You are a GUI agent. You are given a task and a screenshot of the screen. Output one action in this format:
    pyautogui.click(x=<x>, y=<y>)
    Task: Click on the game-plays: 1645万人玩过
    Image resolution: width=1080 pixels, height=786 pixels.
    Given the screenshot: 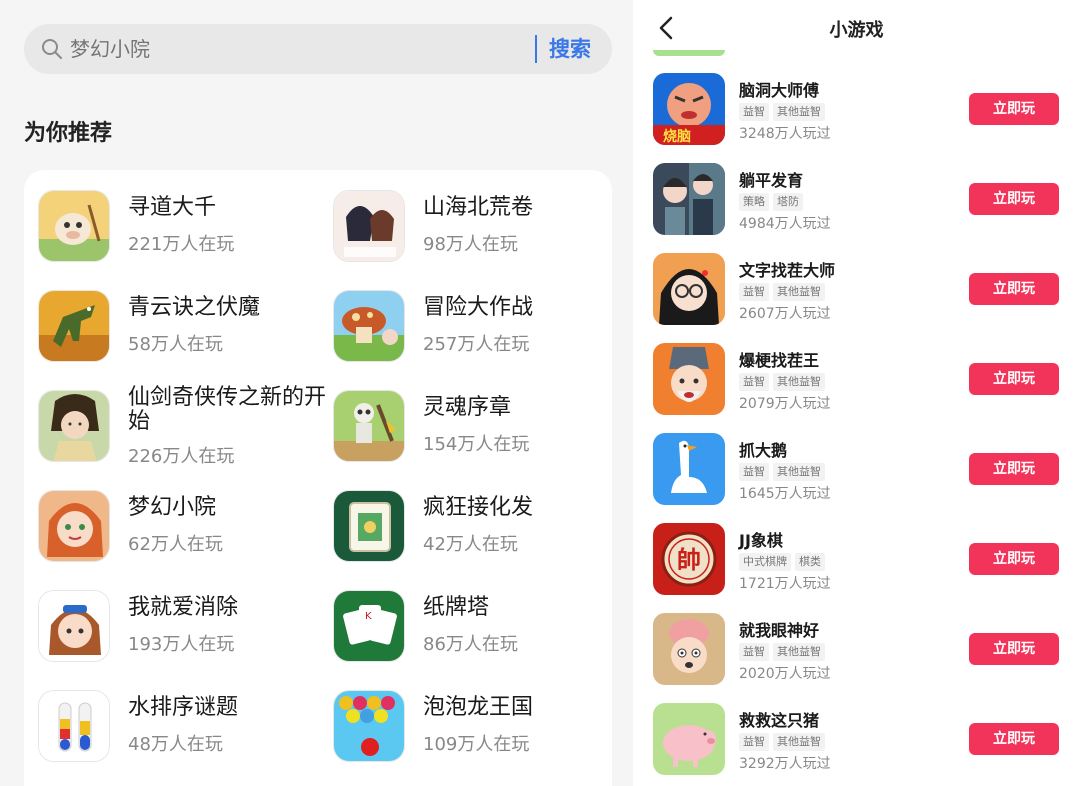 What is the action you would take?
    pyautogui.click(x=785, y=494)
    